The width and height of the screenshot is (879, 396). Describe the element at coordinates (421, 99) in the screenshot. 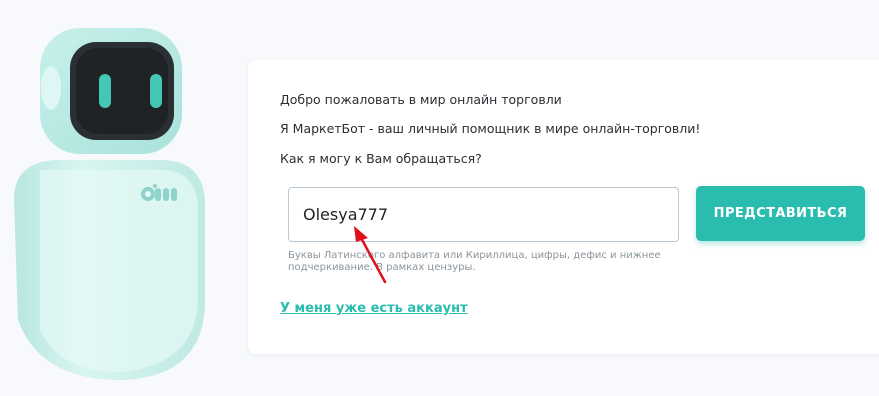

I see `welcome-text: Добро пожаловать в мир онлайн торговли` at that location.